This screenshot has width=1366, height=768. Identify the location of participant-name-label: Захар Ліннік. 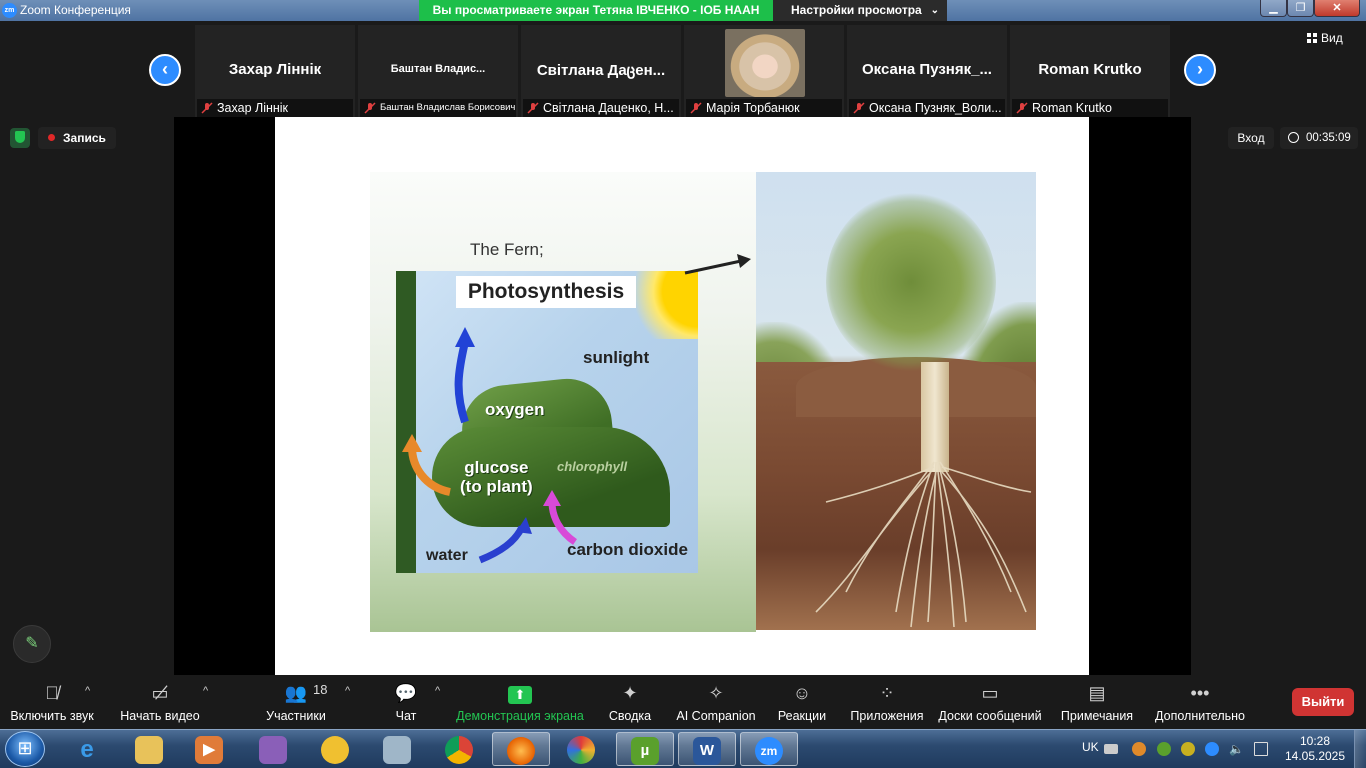
(275, 108).